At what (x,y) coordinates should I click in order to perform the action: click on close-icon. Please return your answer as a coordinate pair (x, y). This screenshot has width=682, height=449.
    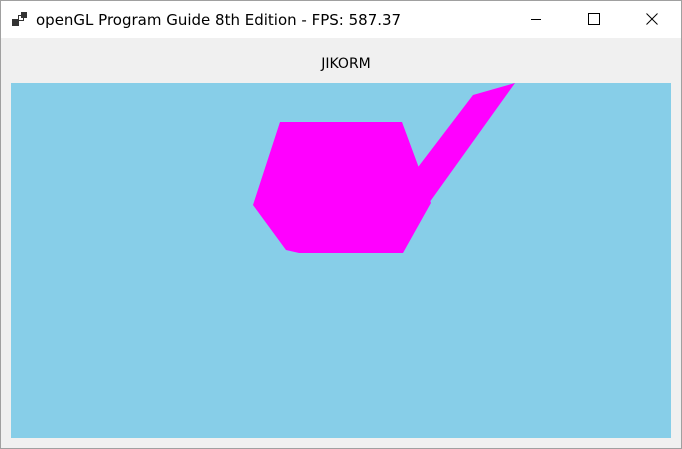
    Looking at the image, I should click on (652, 19).